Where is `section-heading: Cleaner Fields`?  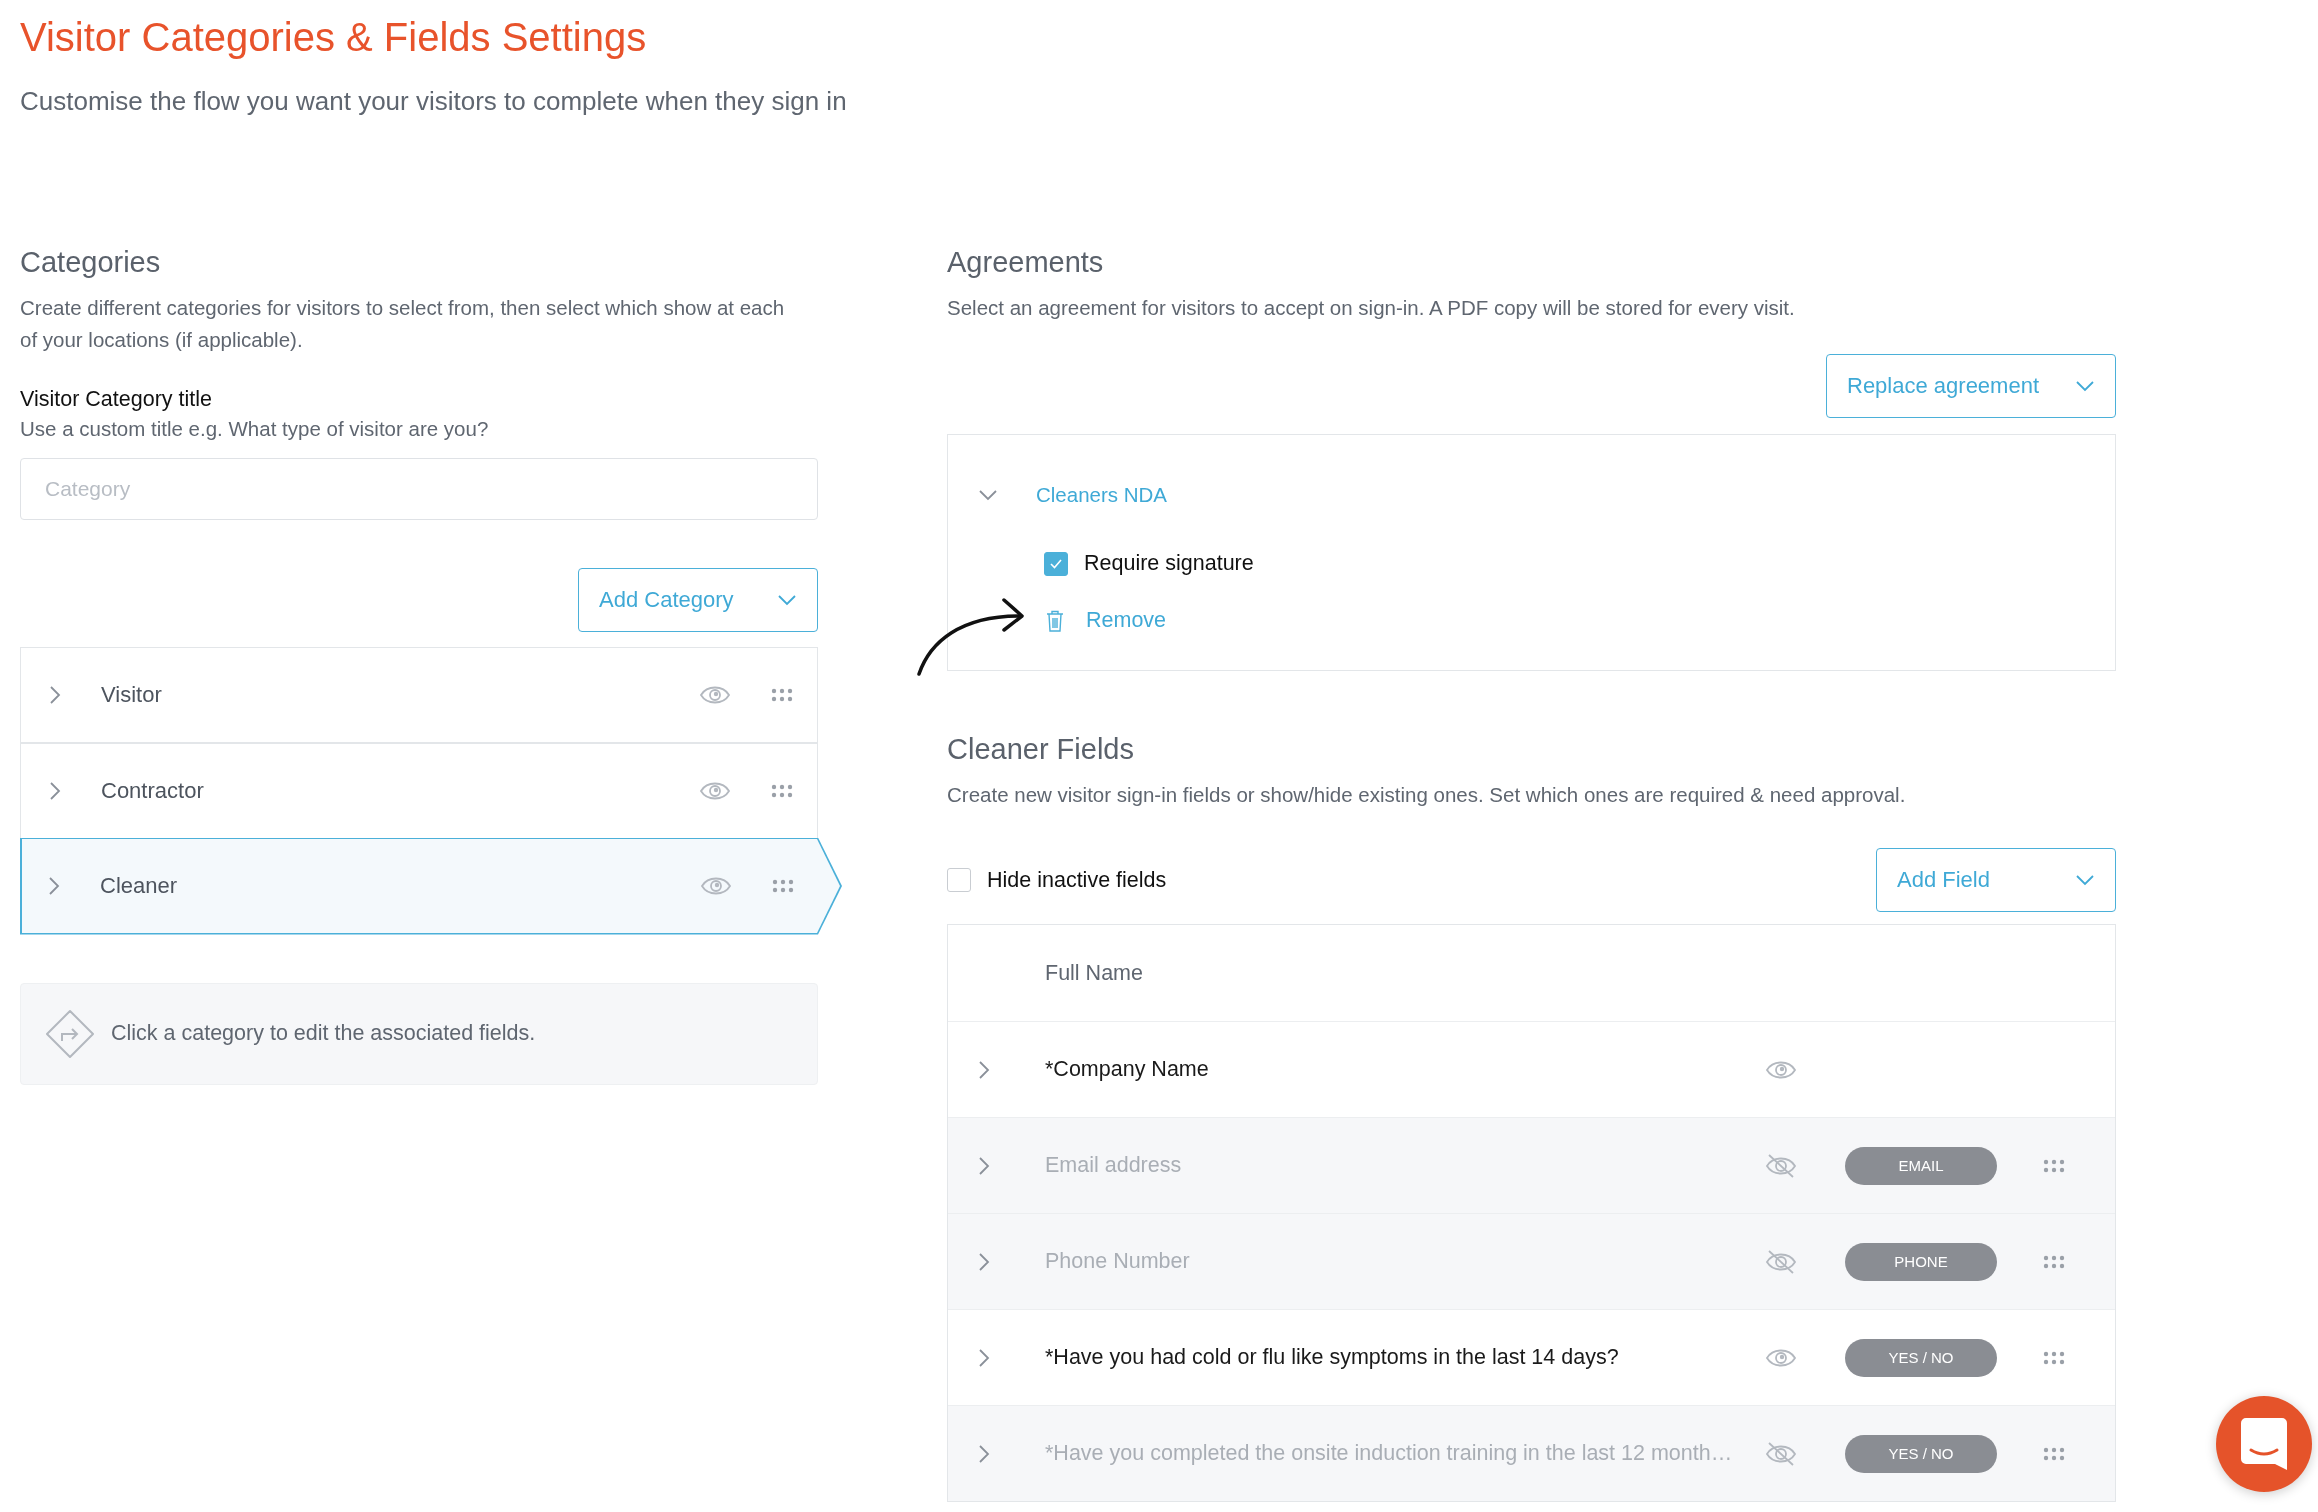 section-heading: Cleaner Fields is located at coordinates (1041, 749).